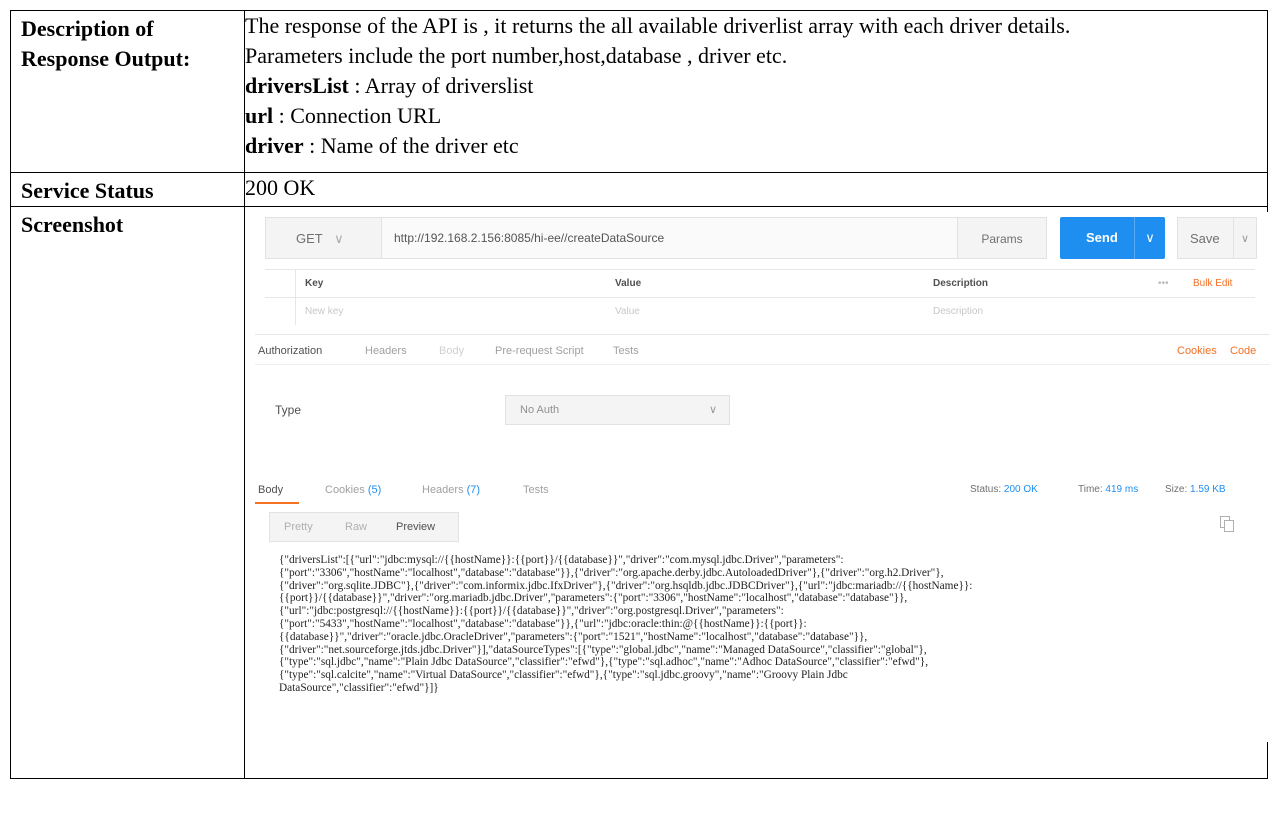  I want to click on tab-headers-label: Headers, so click(443, 490).